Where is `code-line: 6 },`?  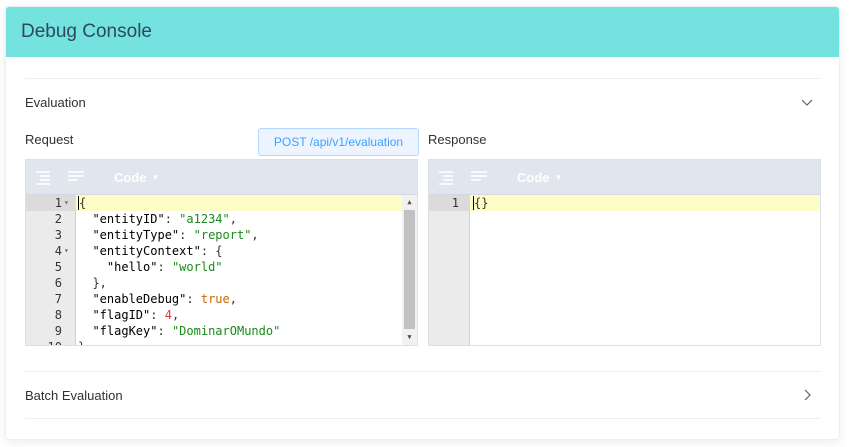 code-line: 6 }, is located at coordinates (221, 283).